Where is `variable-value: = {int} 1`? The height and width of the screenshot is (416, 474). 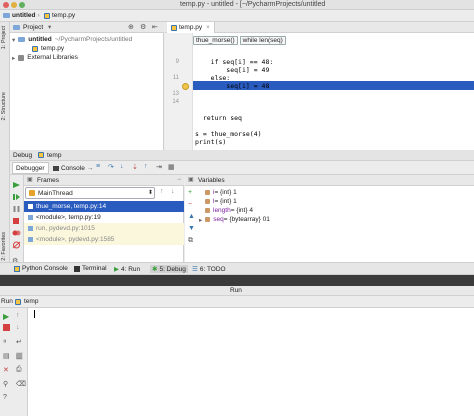 variable-value: = {int} 1 is located at coordinates (225, 201).